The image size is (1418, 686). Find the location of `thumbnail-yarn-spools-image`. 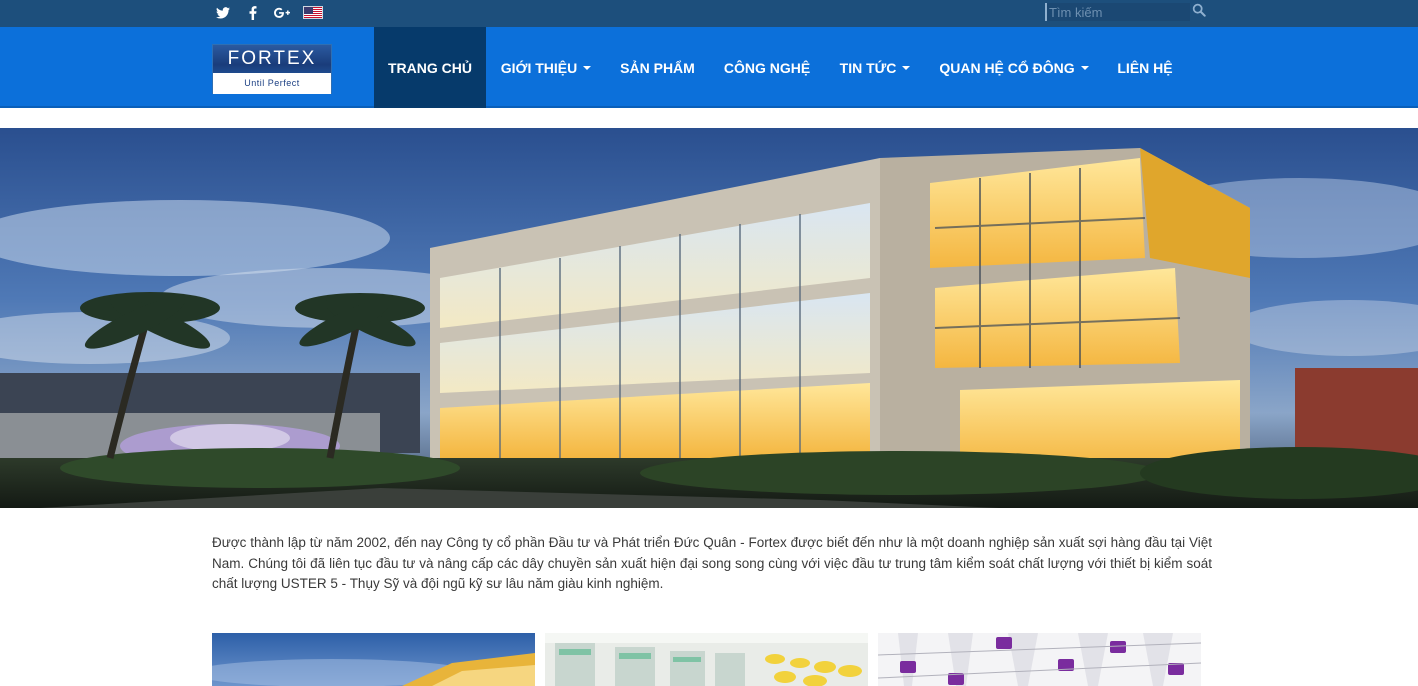

thumbnail-yarn-spools-image is located at coordinates (1039, 659).